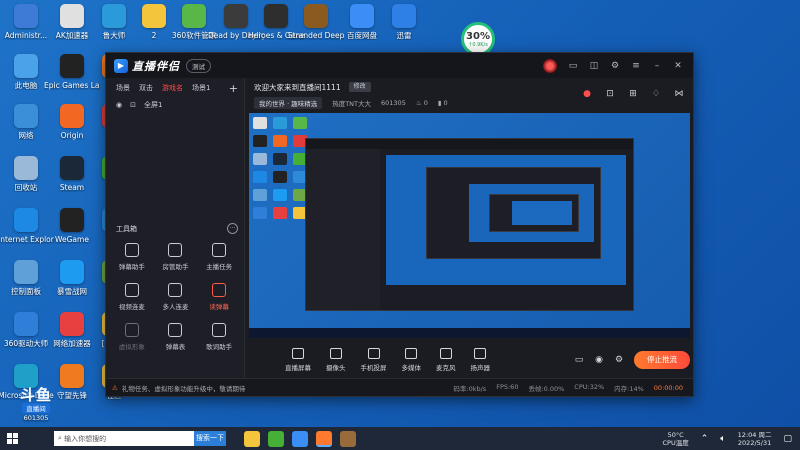 The height and width of the screenshot is (450, 800). Describe the element at coordinates (755, 439) in the screenshot. I see `clock: 12:04 周二 2022/5/31` at that location.